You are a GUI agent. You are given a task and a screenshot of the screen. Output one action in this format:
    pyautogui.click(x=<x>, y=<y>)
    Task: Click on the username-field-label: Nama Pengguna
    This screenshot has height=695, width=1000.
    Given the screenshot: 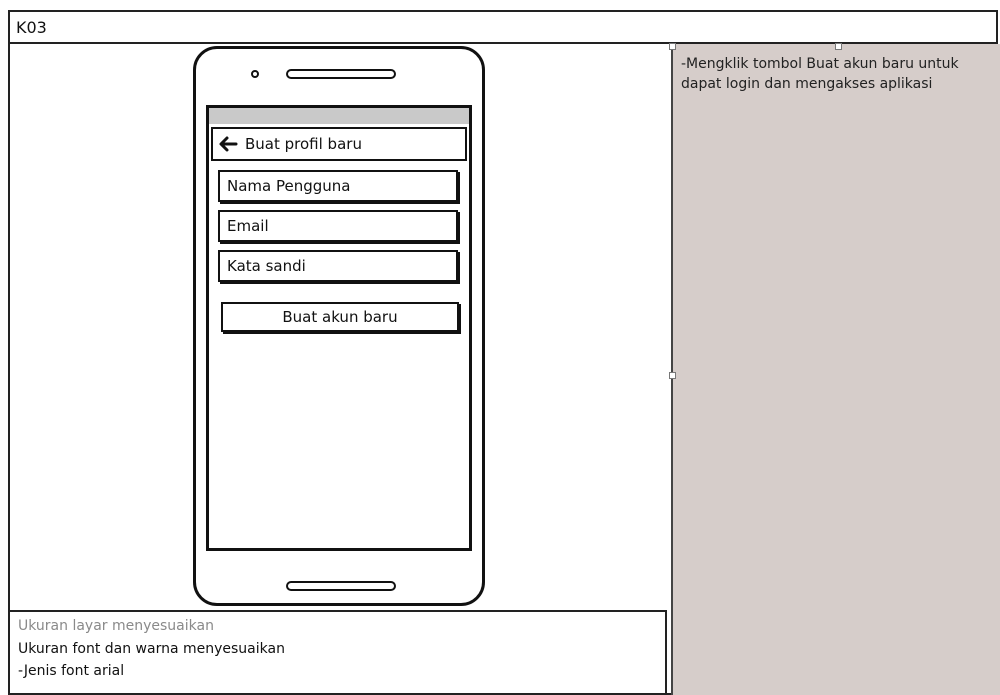 What is the action you would take?
    pyautogui.click(x=289, y=186)
    